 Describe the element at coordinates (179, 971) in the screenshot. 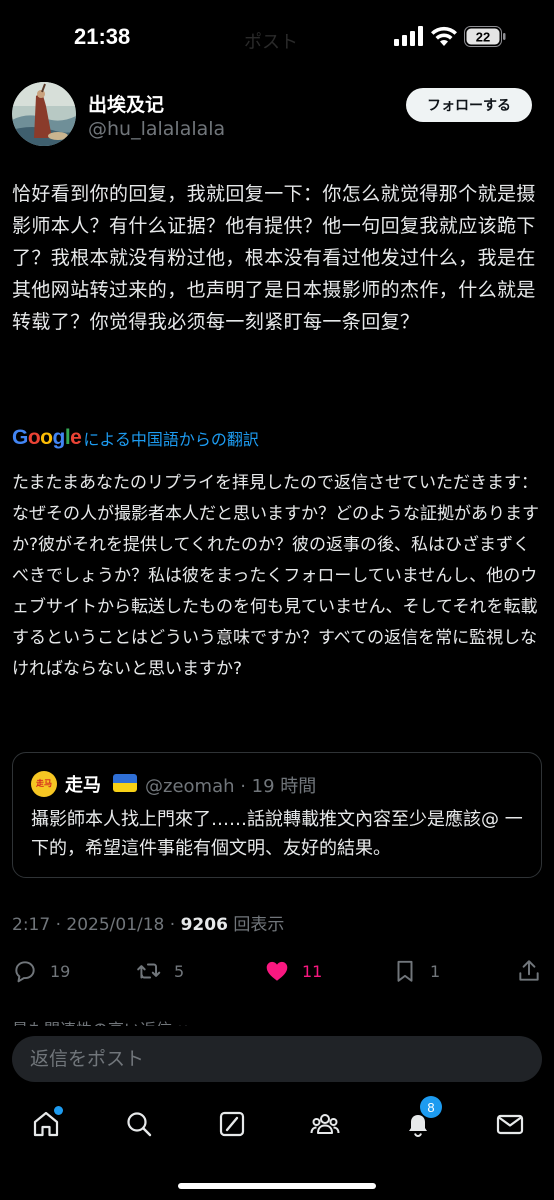

I see `repost-count: 5` at that location.